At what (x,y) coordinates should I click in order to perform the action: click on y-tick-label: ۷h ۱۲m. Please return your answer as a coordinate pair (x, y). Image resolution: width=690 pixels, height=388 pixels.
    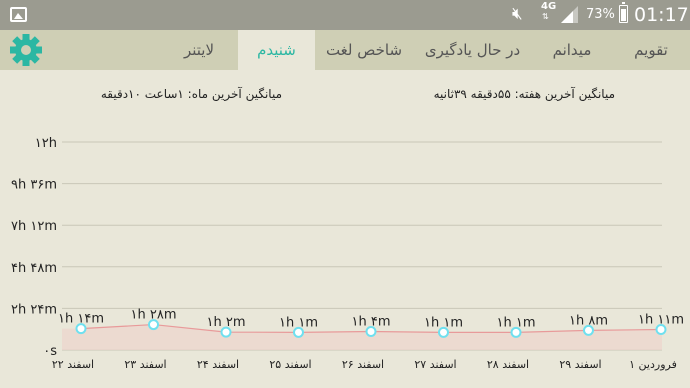
    Looking at the image, I should click on (34, 226).